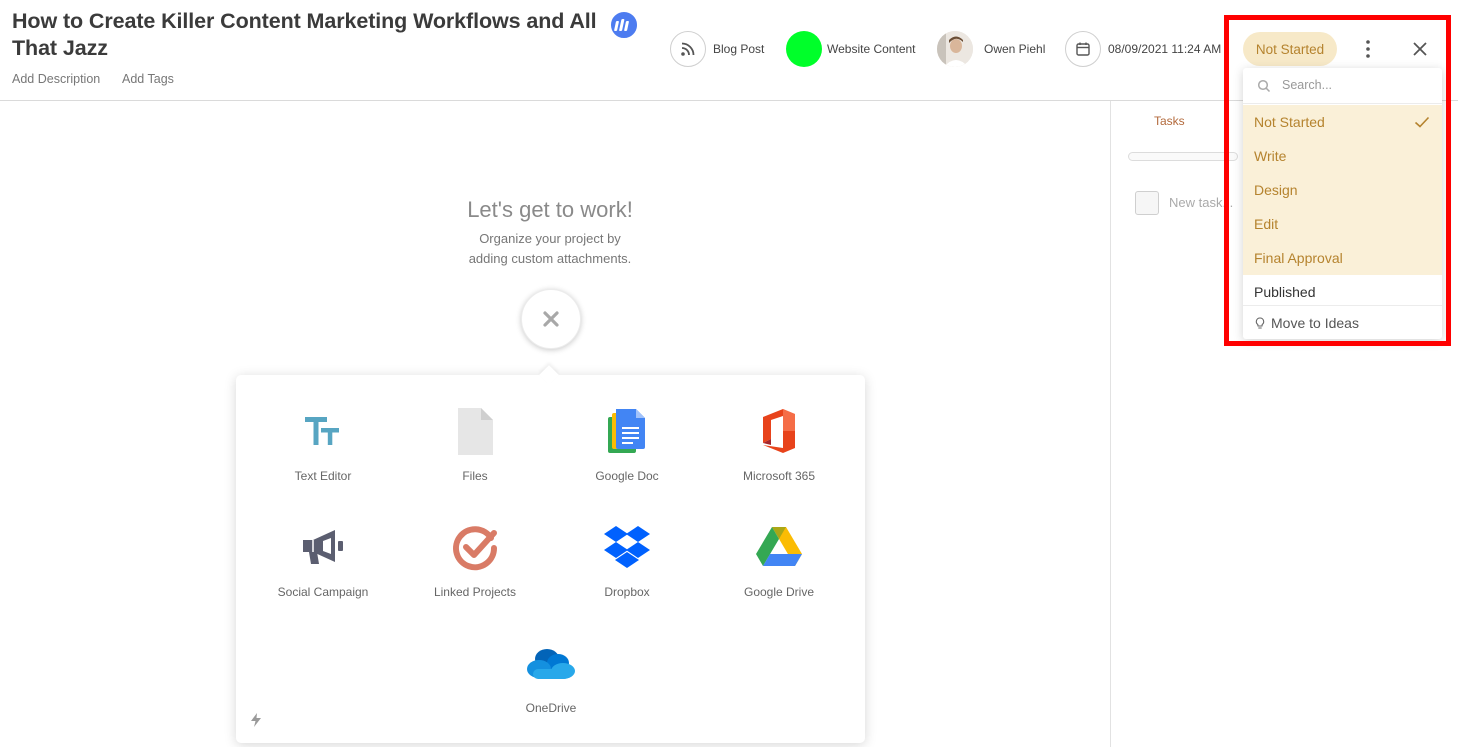 The image size is (1458, 747). I want to click on content-type-label: Blog Post, so click(738, 49).